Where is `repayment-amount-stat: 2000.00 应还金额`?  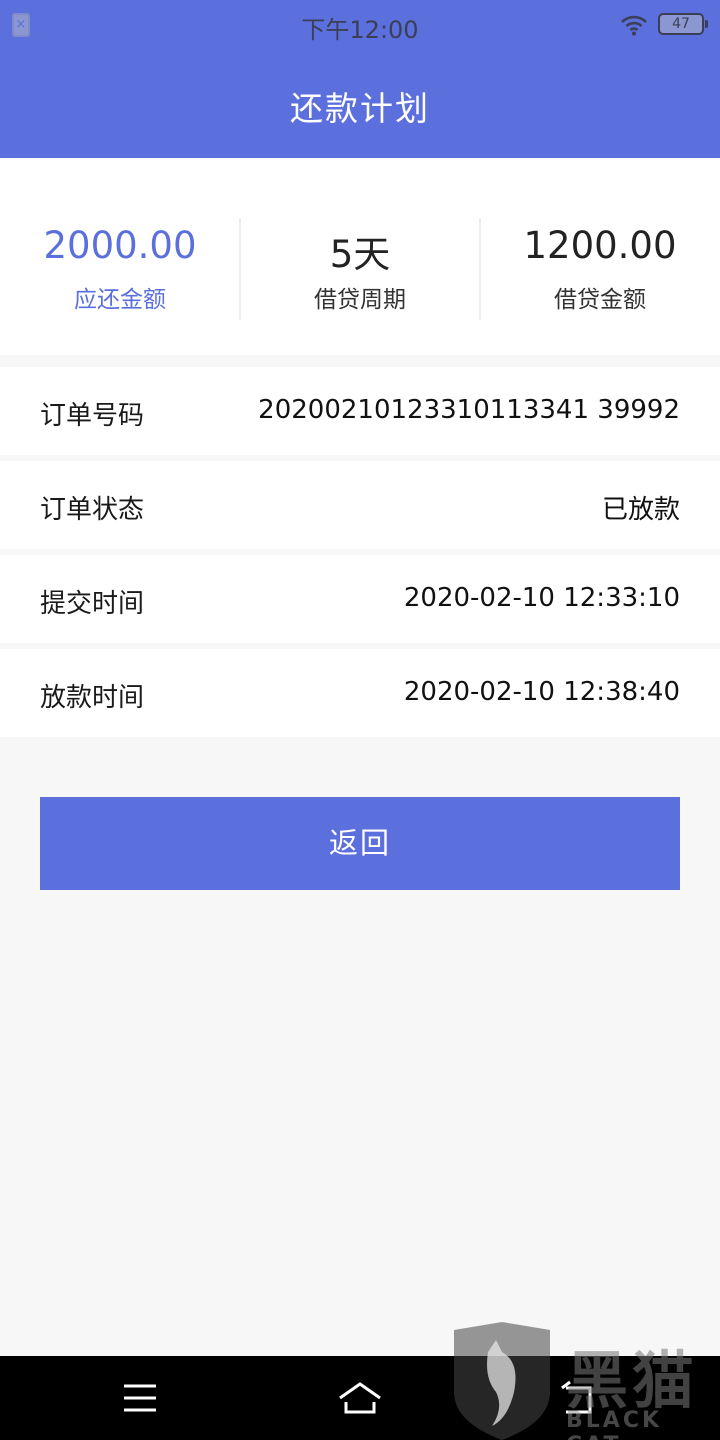
repayment-amount-stat: 2000.00 应还金额 is located at coordinates (120, 256).